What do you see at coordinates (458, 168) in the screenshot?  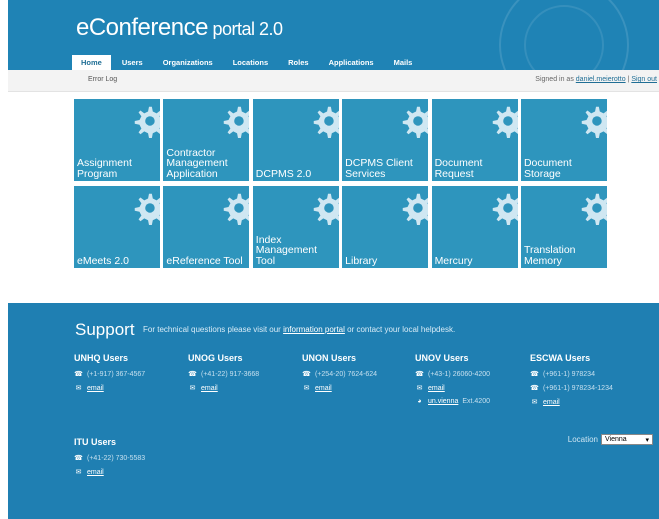 I see `tile-label: Document Request` at bounding box center [458, 168].